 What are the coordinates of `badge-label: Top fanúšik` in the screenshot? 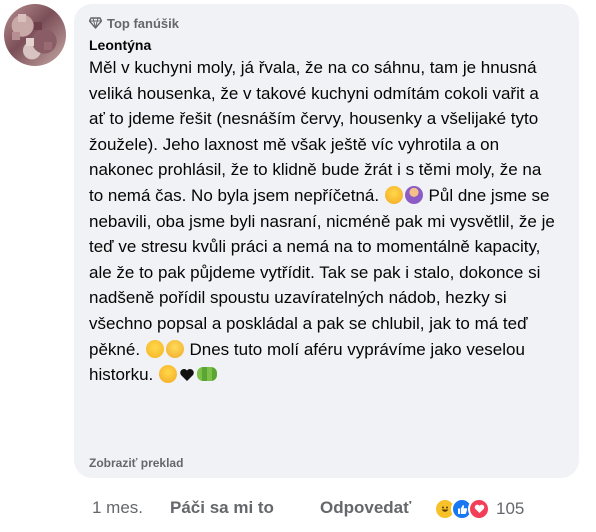 It's located at (143, 23).